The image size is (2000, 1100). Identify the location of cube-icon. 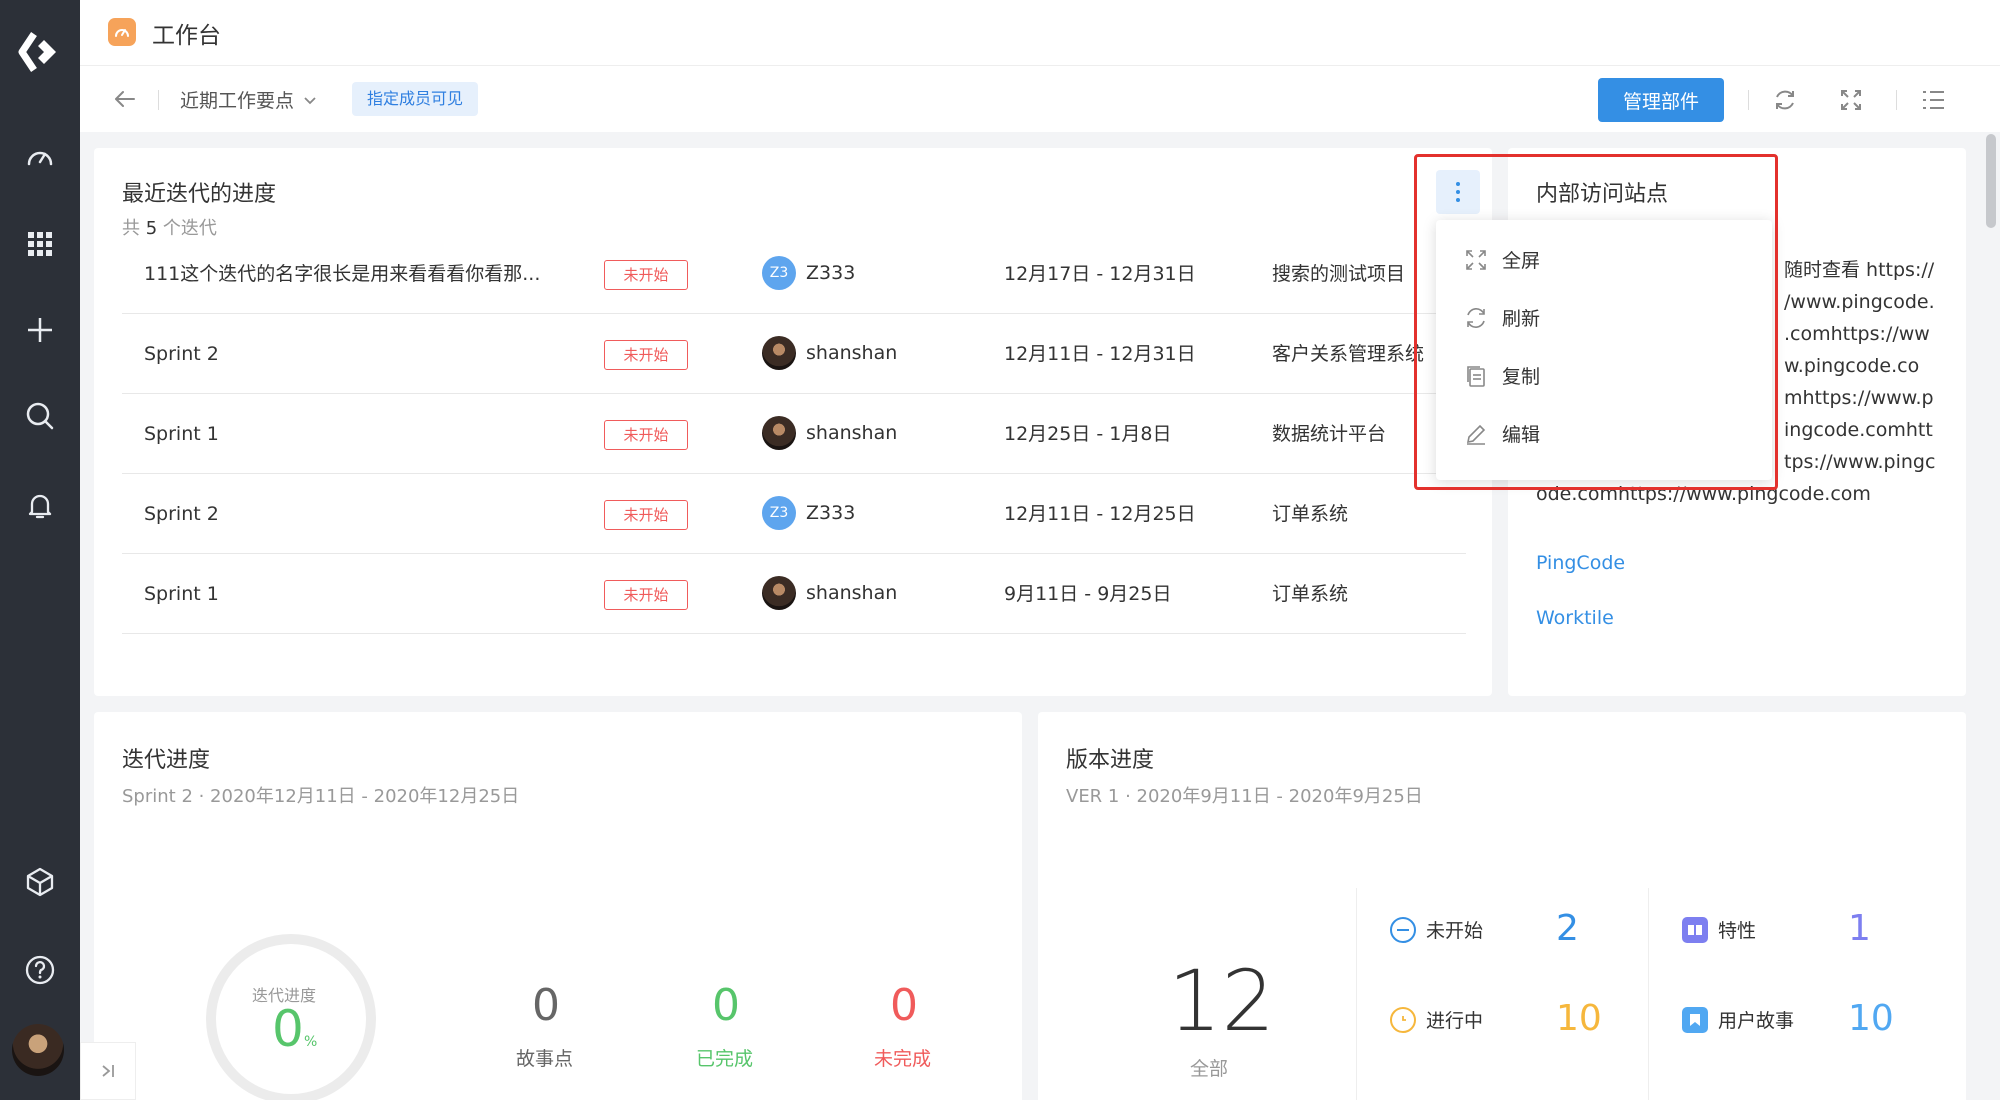
(40, 882).